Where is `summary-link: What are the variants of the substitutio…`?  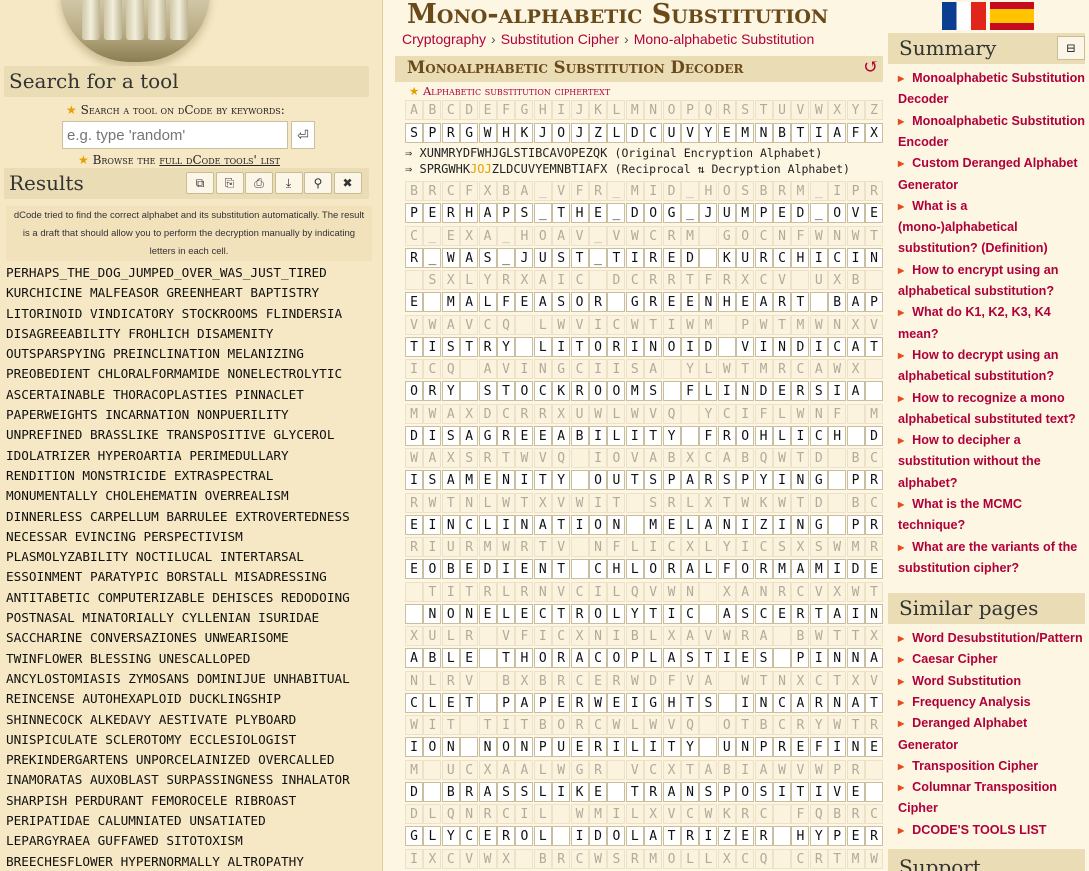
summary-link: What are the variants of the substitutio… is located at coordinates (993, 558).